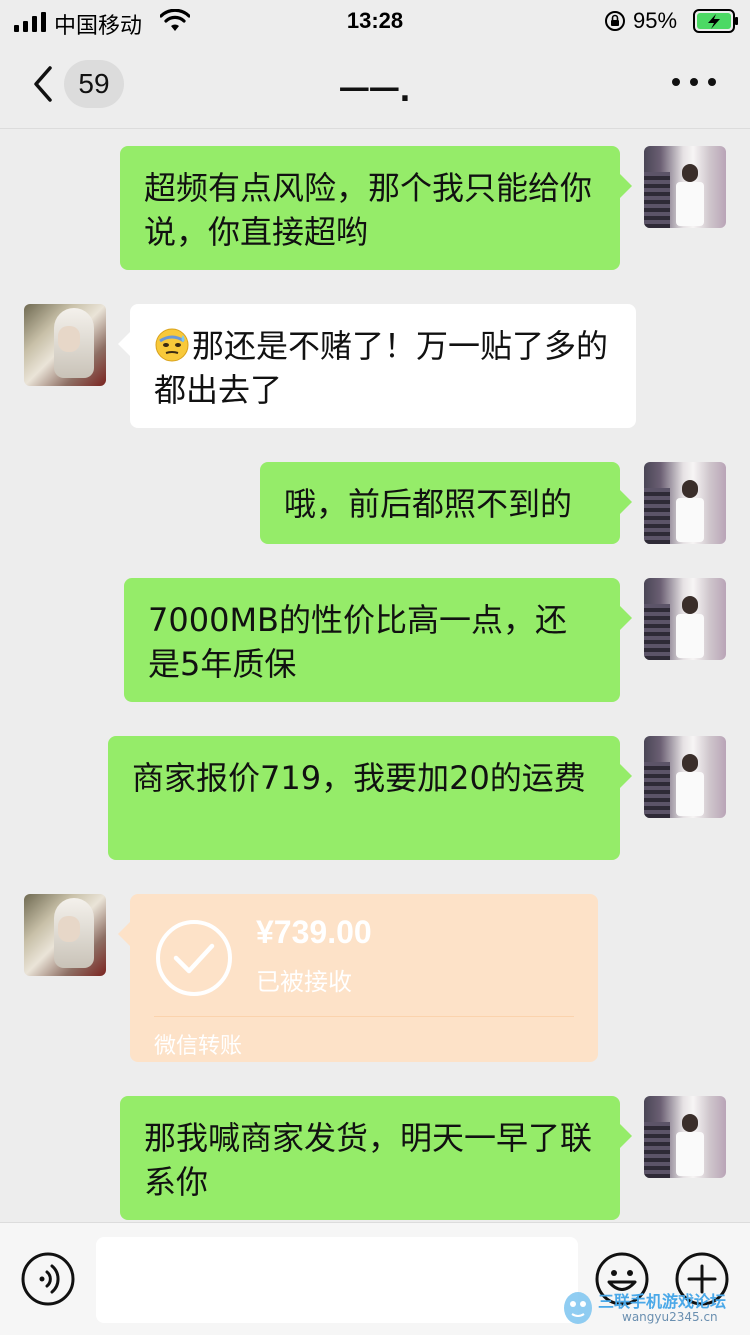  Describe the element at coordinates (578, 1308) in the screenshot. I see `mascot-logo-icon` at that location.